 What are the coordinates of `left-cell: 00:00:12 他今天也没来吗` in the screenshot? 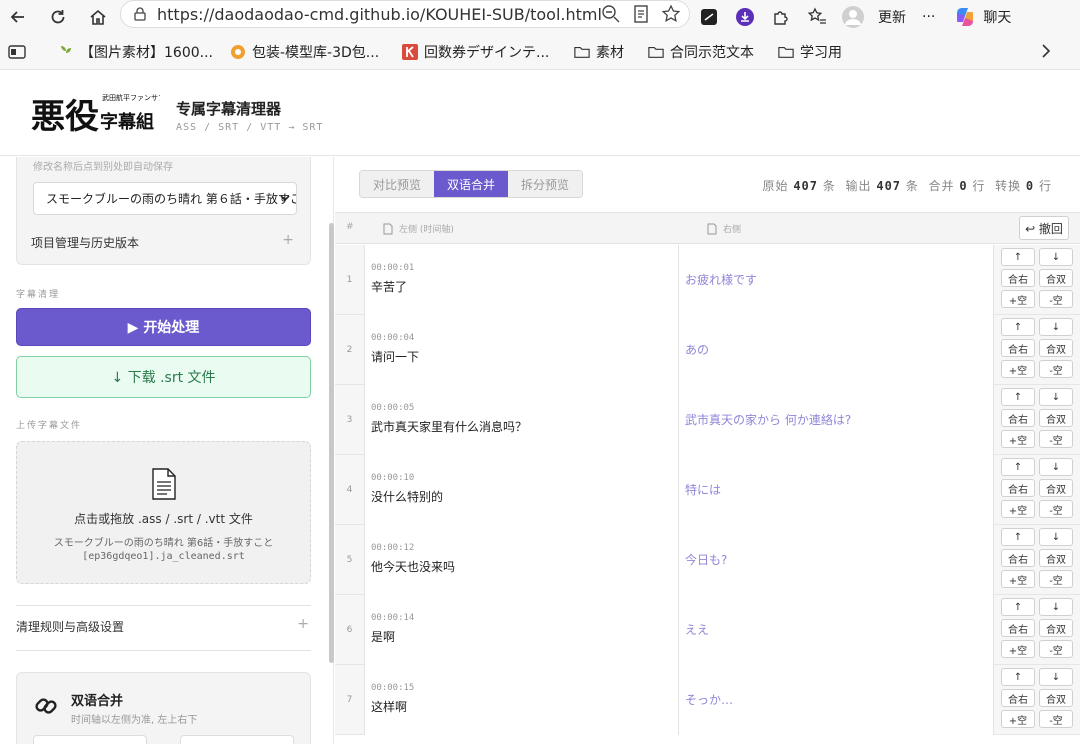 It's located at (522, 560).